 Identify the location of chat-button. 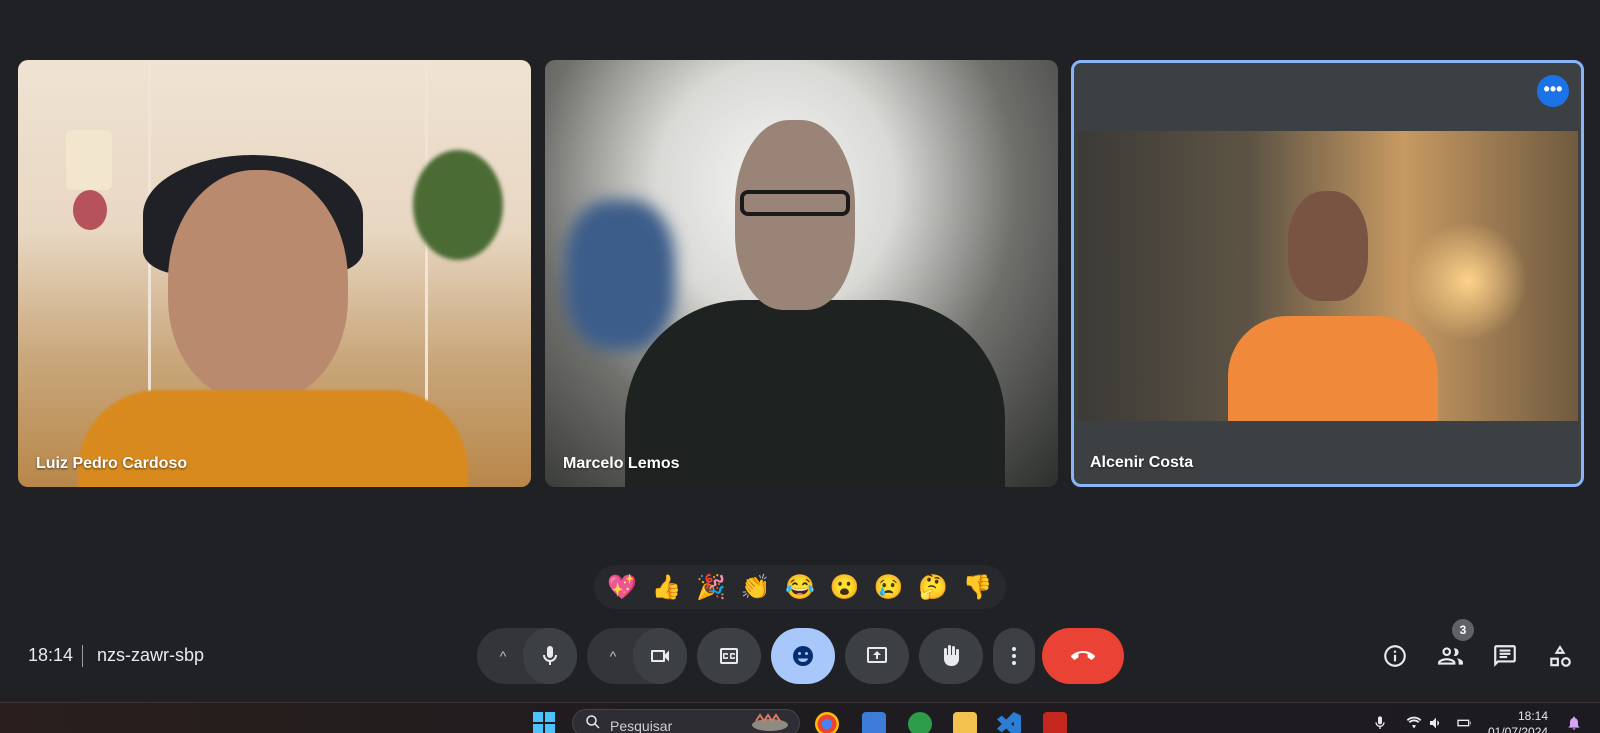
(1505, 656).